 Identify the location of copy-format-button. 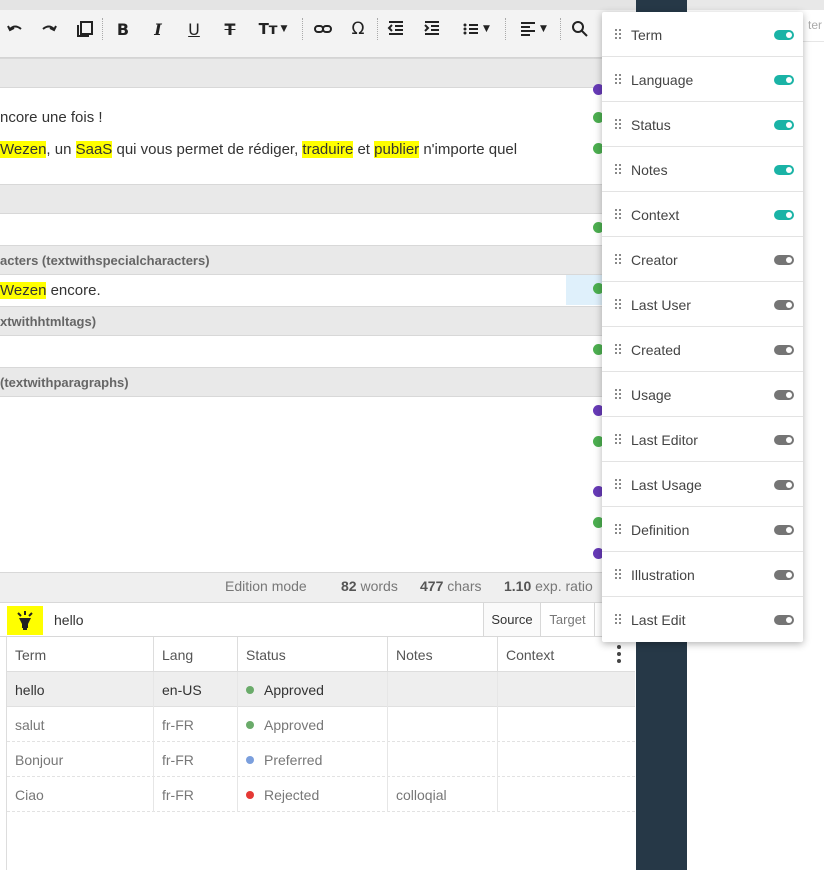
(85, 29).